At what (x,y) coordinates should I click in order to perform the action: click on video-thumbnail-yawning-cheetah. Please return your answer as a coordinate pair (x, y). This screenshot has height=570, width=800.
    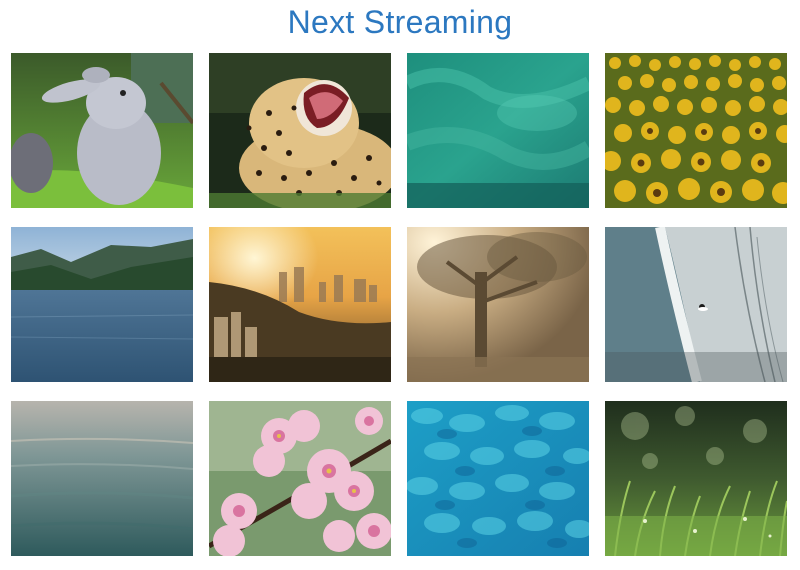
    Looking at the image, I should click on (300, 130).